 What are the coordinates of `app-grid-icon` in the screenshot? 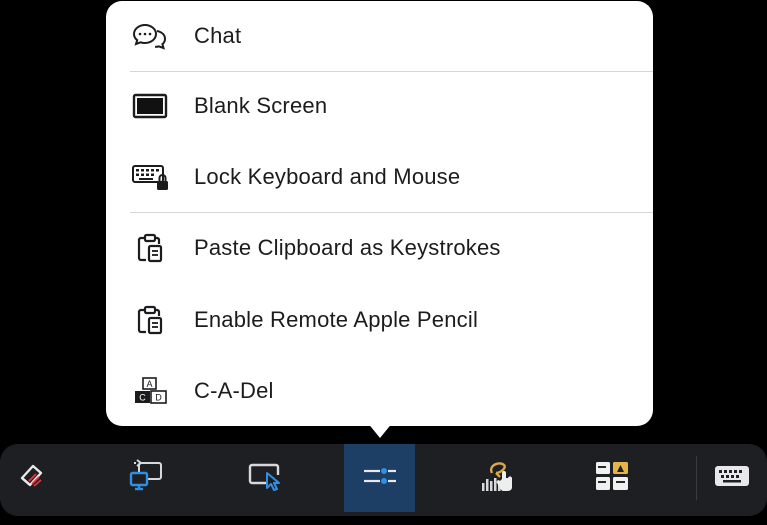 It's located at (612, 478).